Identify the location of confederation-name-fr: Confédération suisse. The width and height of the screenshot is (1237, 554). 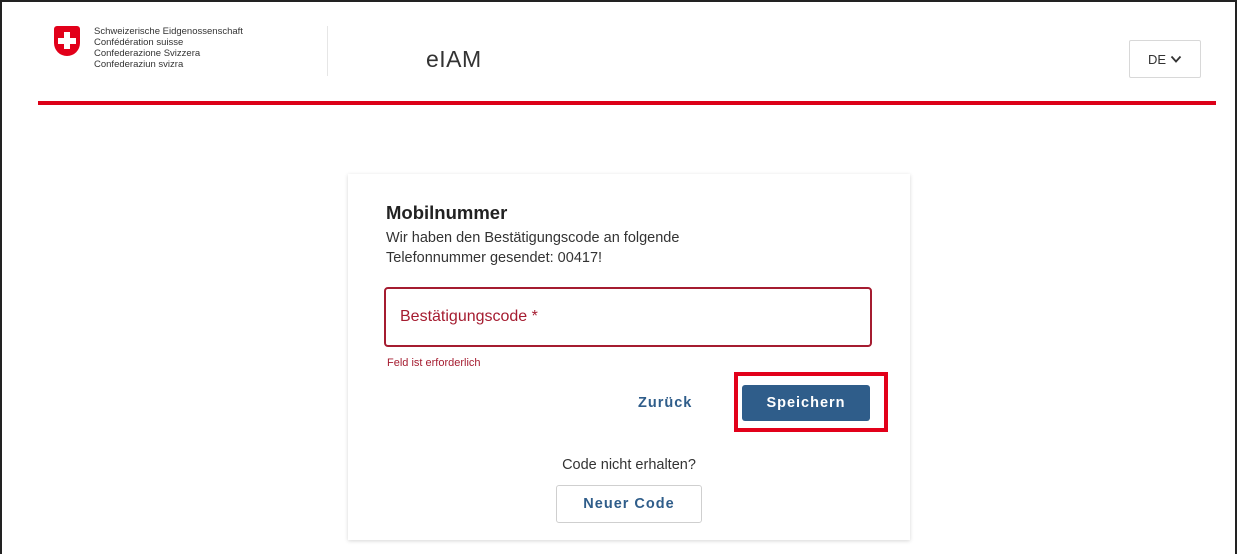
(139, 42).